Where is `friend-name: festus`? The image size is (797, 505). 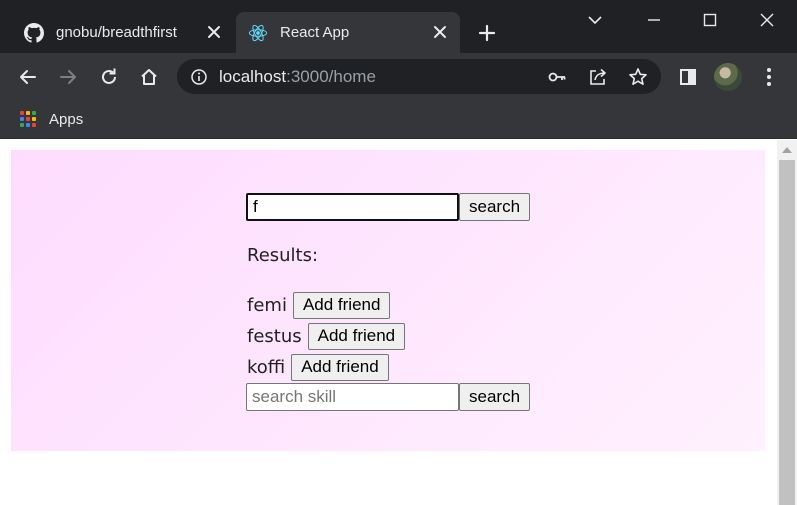 friend-name: festus is located at coordinates (274, 336).